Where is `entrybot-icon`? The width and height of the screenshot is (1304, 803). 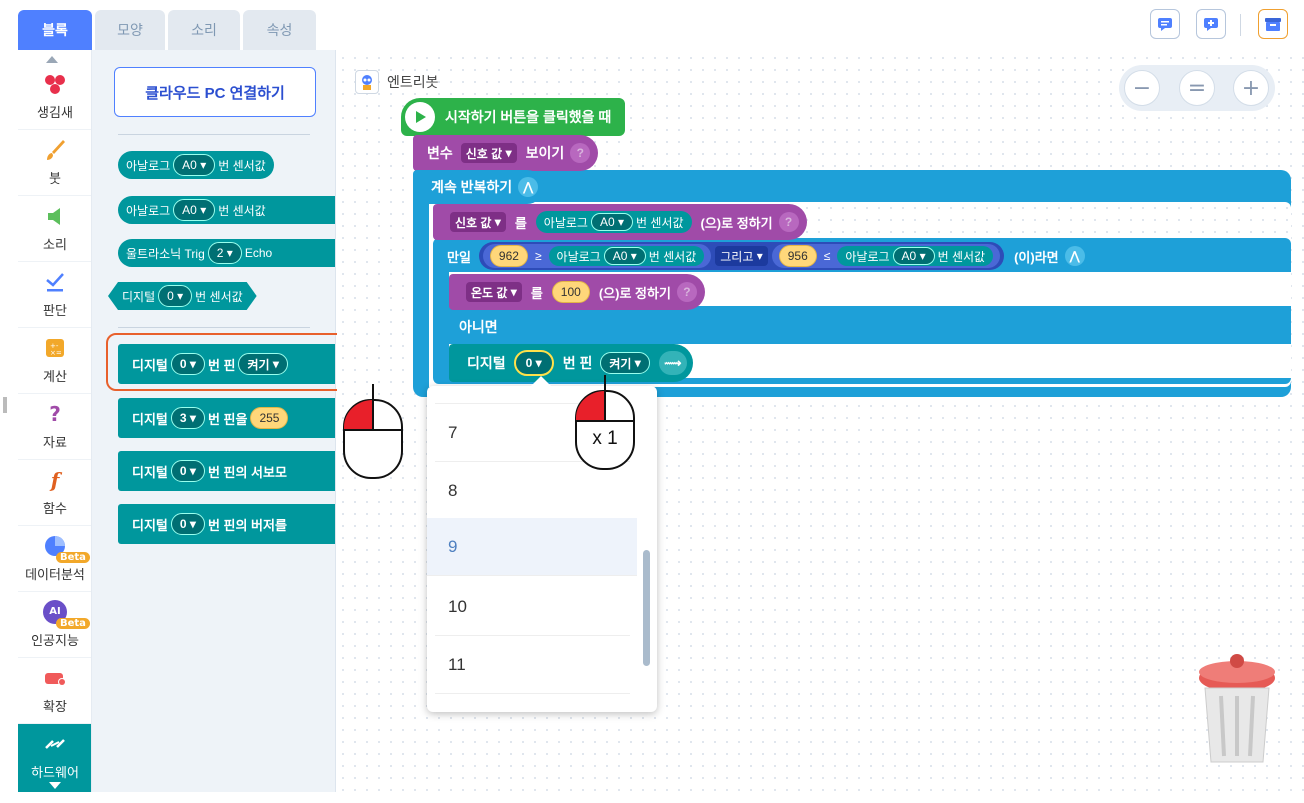
entrybot-icon is located at coordinates (367, 82).